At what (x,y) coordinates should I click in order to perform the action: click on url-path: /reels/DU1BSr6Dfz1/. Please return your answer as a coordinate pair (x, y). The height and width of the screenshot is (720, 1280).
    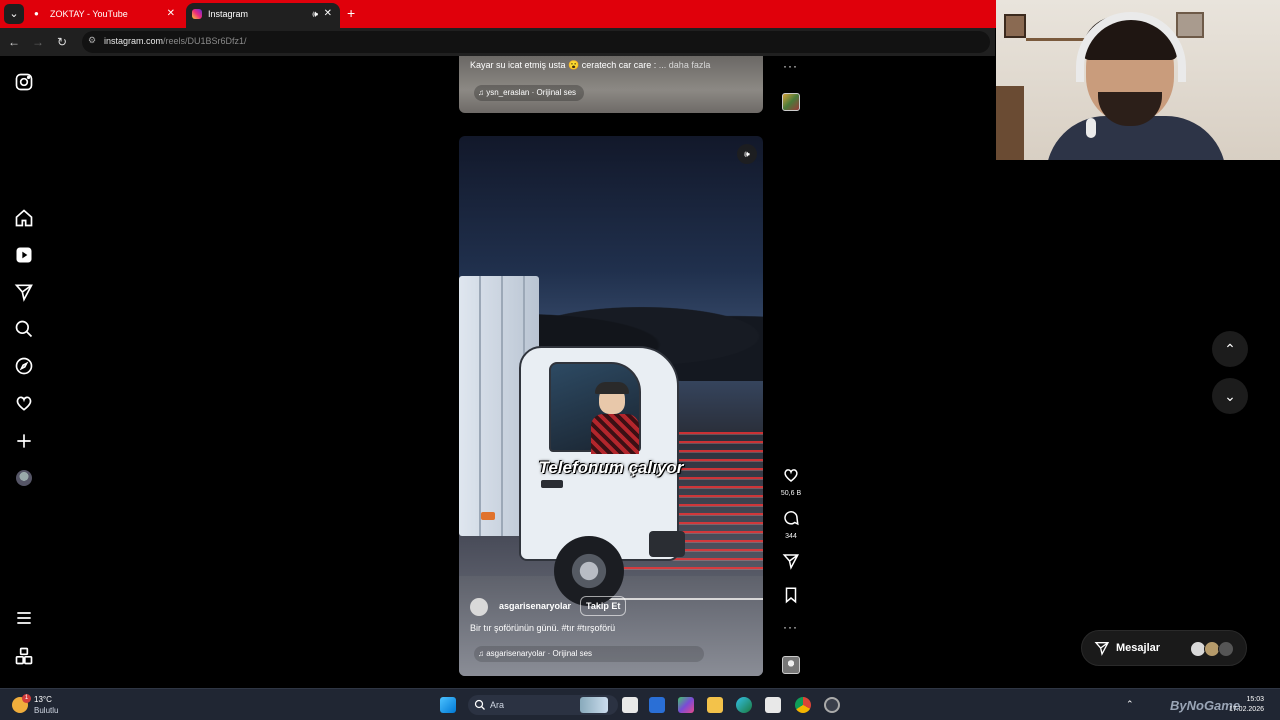
    Looking at the image, I should click on (205, 41).